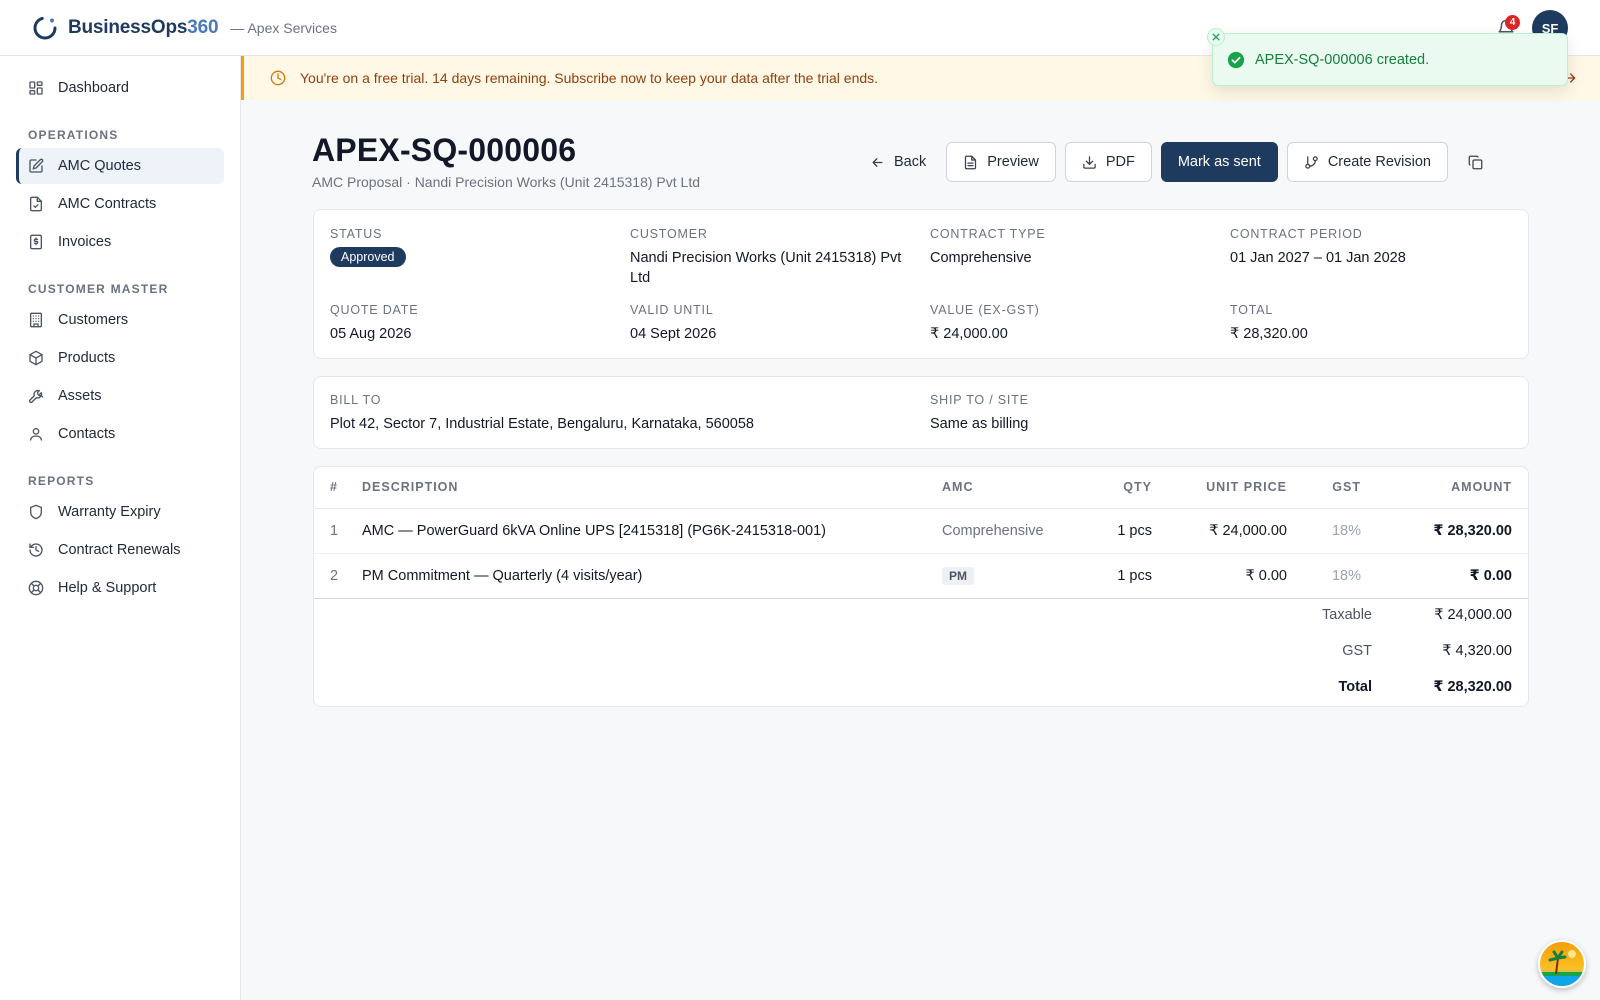 The height and width of the screenshot is (1000, 1600). I want to click on total-label: TOTAL, so click(1252, 310).